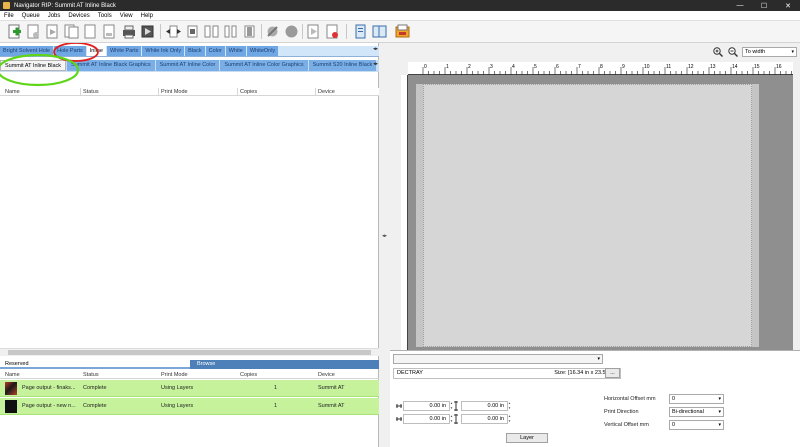  I want to click on preview-icon, so click(128, 31).